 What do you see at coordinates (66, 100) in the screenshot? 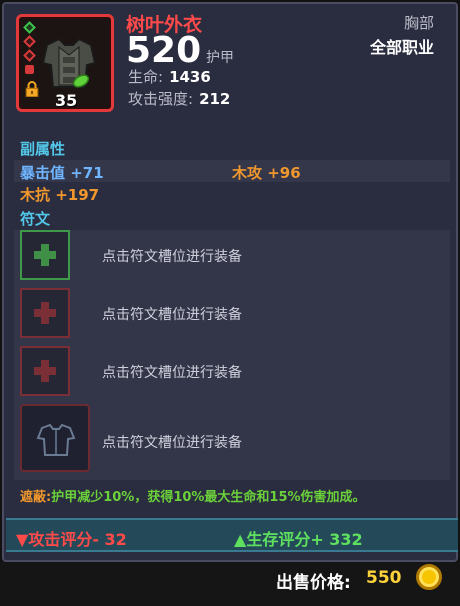
I see `item-level: 35` at bounding box center [66, 100].